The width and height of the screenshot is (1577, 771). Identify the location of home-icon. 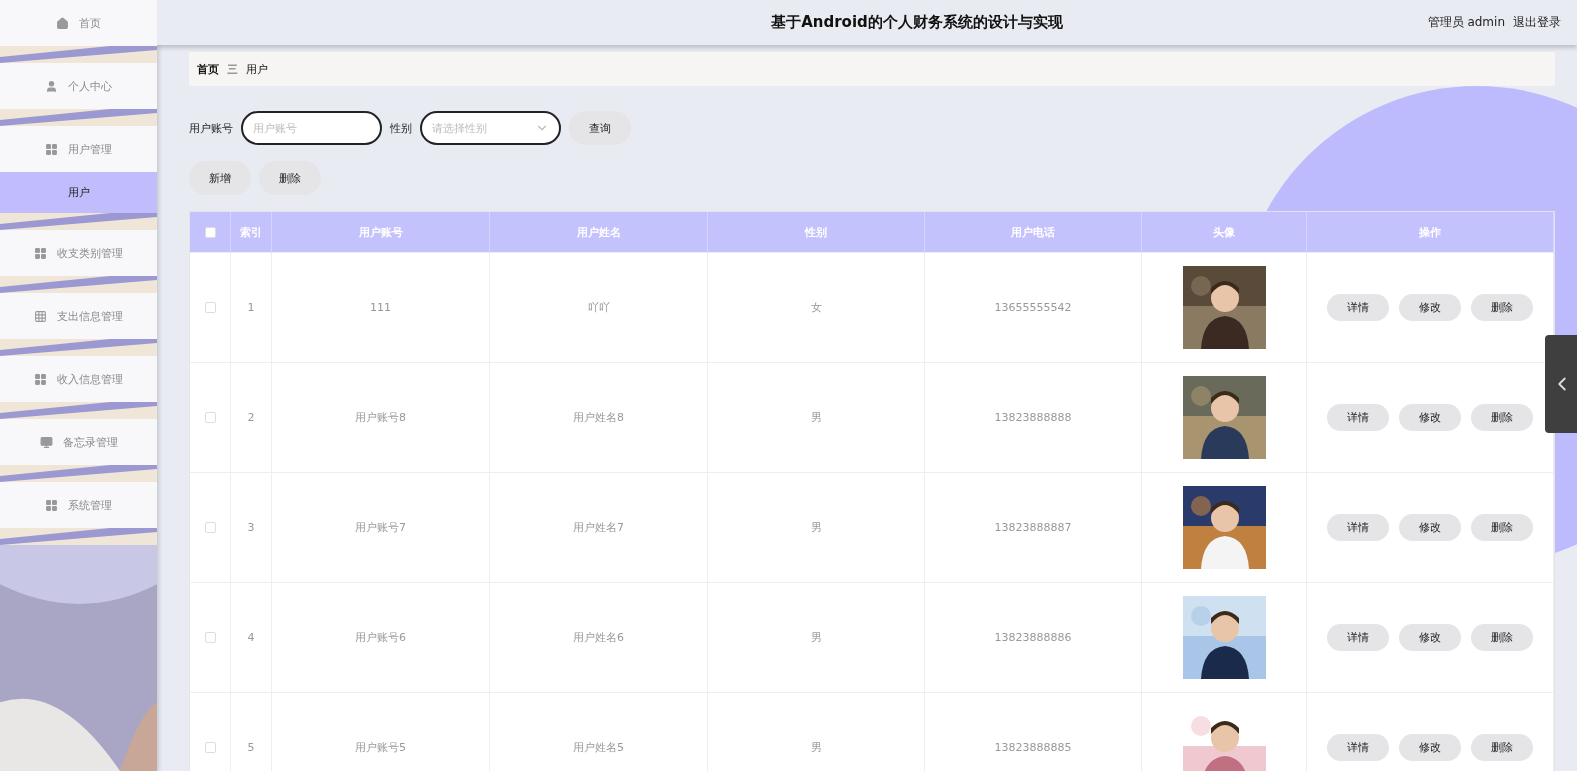
(62, 23).